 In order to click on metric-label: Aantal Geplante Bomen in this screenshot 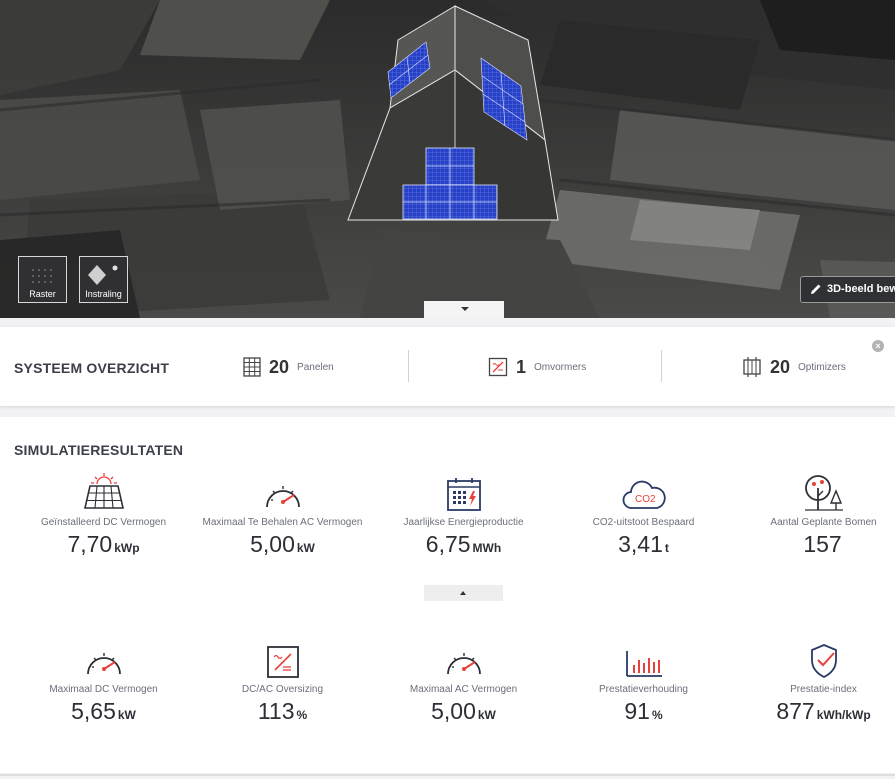, I will do `click(823, 522)`.